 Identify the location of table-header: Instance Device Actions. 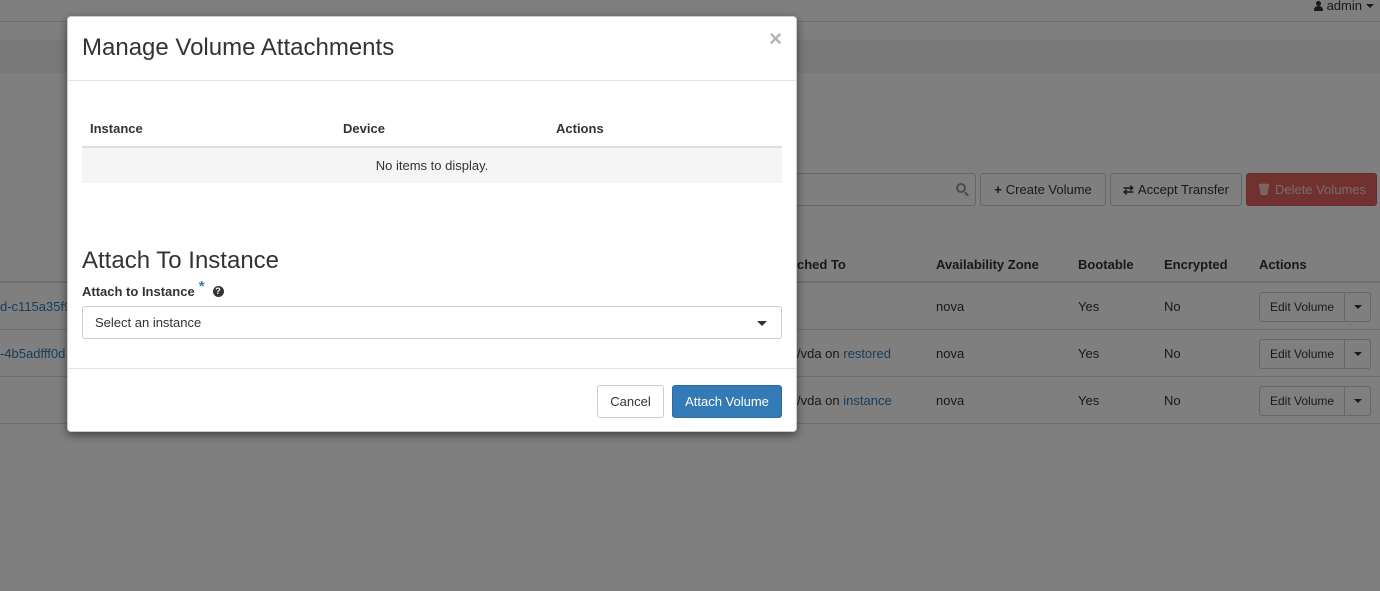
(432, 130).